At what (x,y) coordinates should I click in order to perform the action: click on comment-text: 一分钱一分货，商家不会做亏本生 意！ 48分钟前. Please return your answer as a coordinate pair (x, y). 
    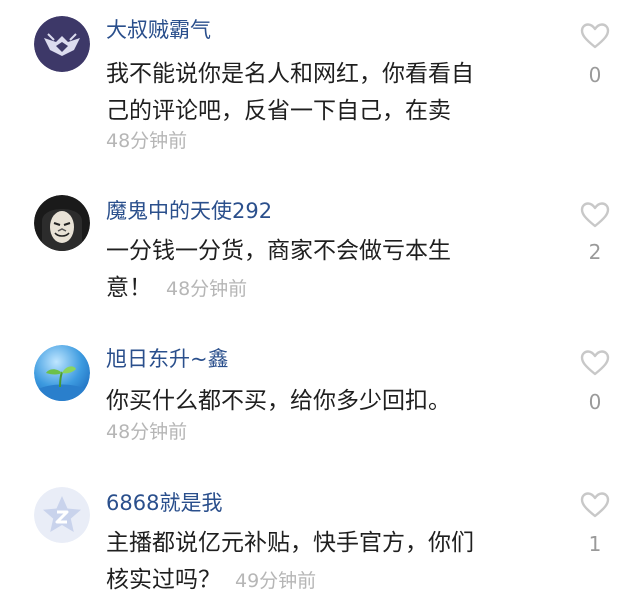
    Looking at the image, I should click on (326, 270).